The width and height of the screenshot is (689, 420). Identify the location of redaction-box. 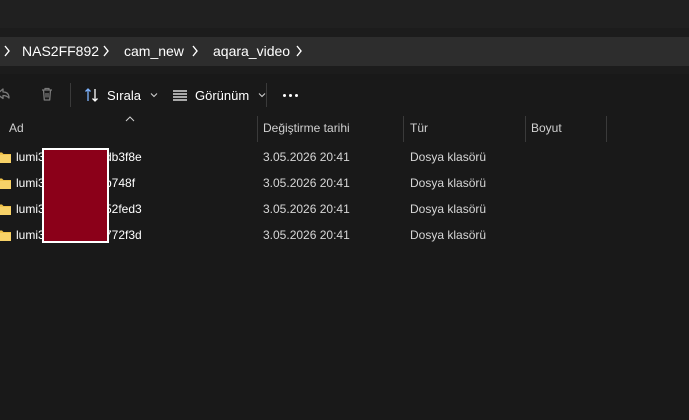
(75, 195).